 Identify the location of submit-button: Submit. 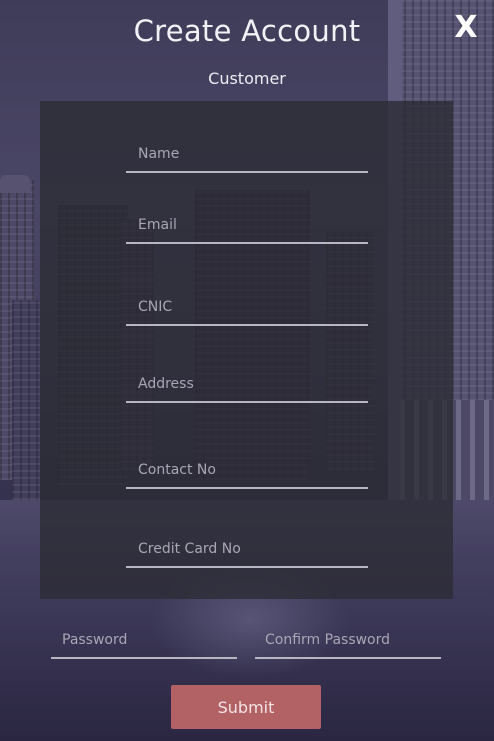
(246, 707).